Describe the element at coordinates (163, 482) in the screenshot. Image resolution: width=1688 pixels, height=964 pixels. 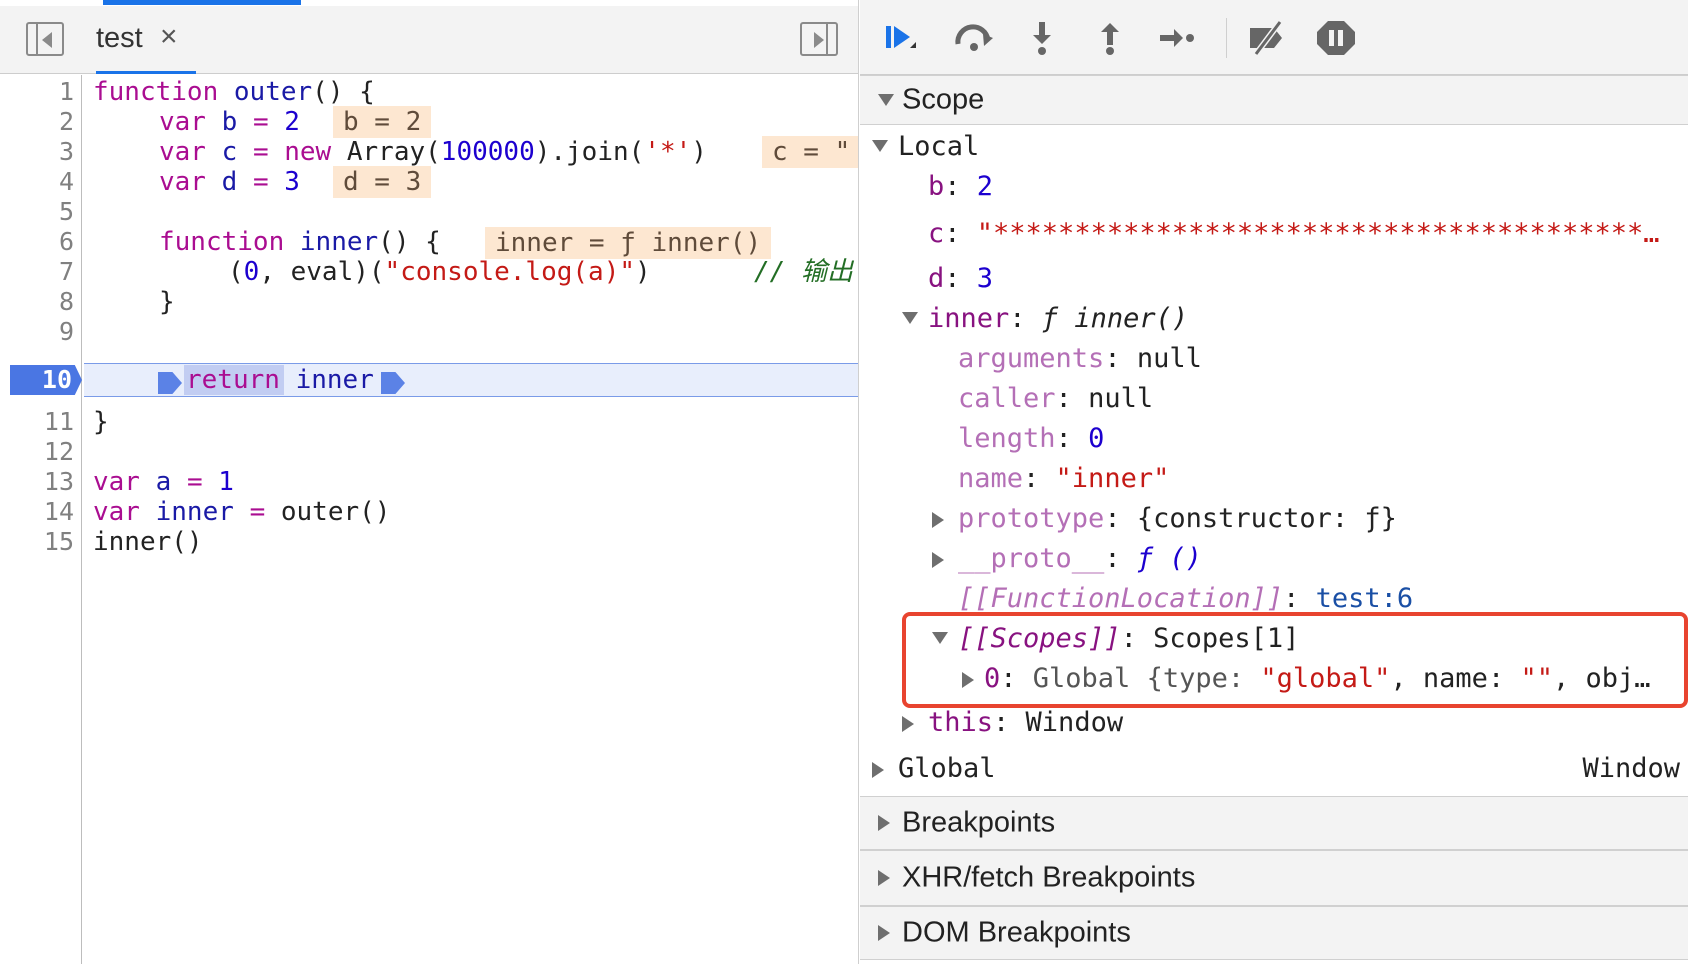
I see `code-line-13: var a = 1` at that location.